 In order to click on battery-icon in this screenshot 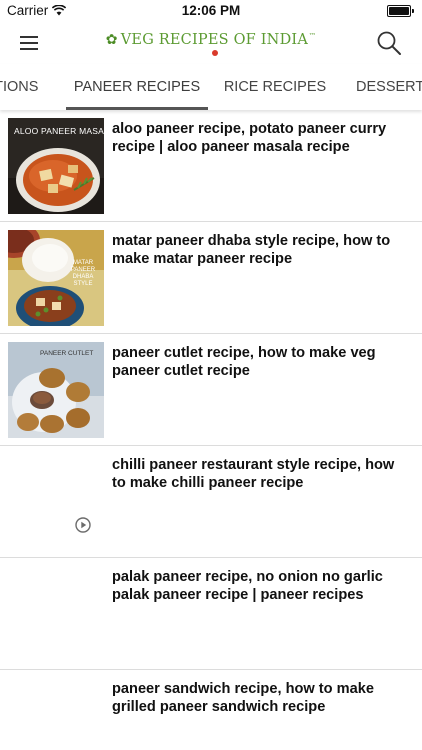, I will do `click(400, 11)`.